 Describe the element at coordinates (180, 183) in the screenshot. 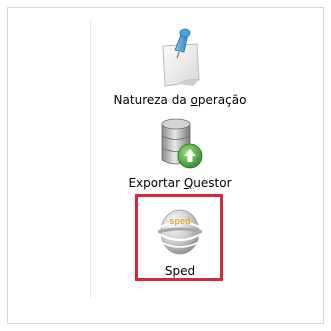

I see `exportar-questor-label: Exportar Questor` at that location.